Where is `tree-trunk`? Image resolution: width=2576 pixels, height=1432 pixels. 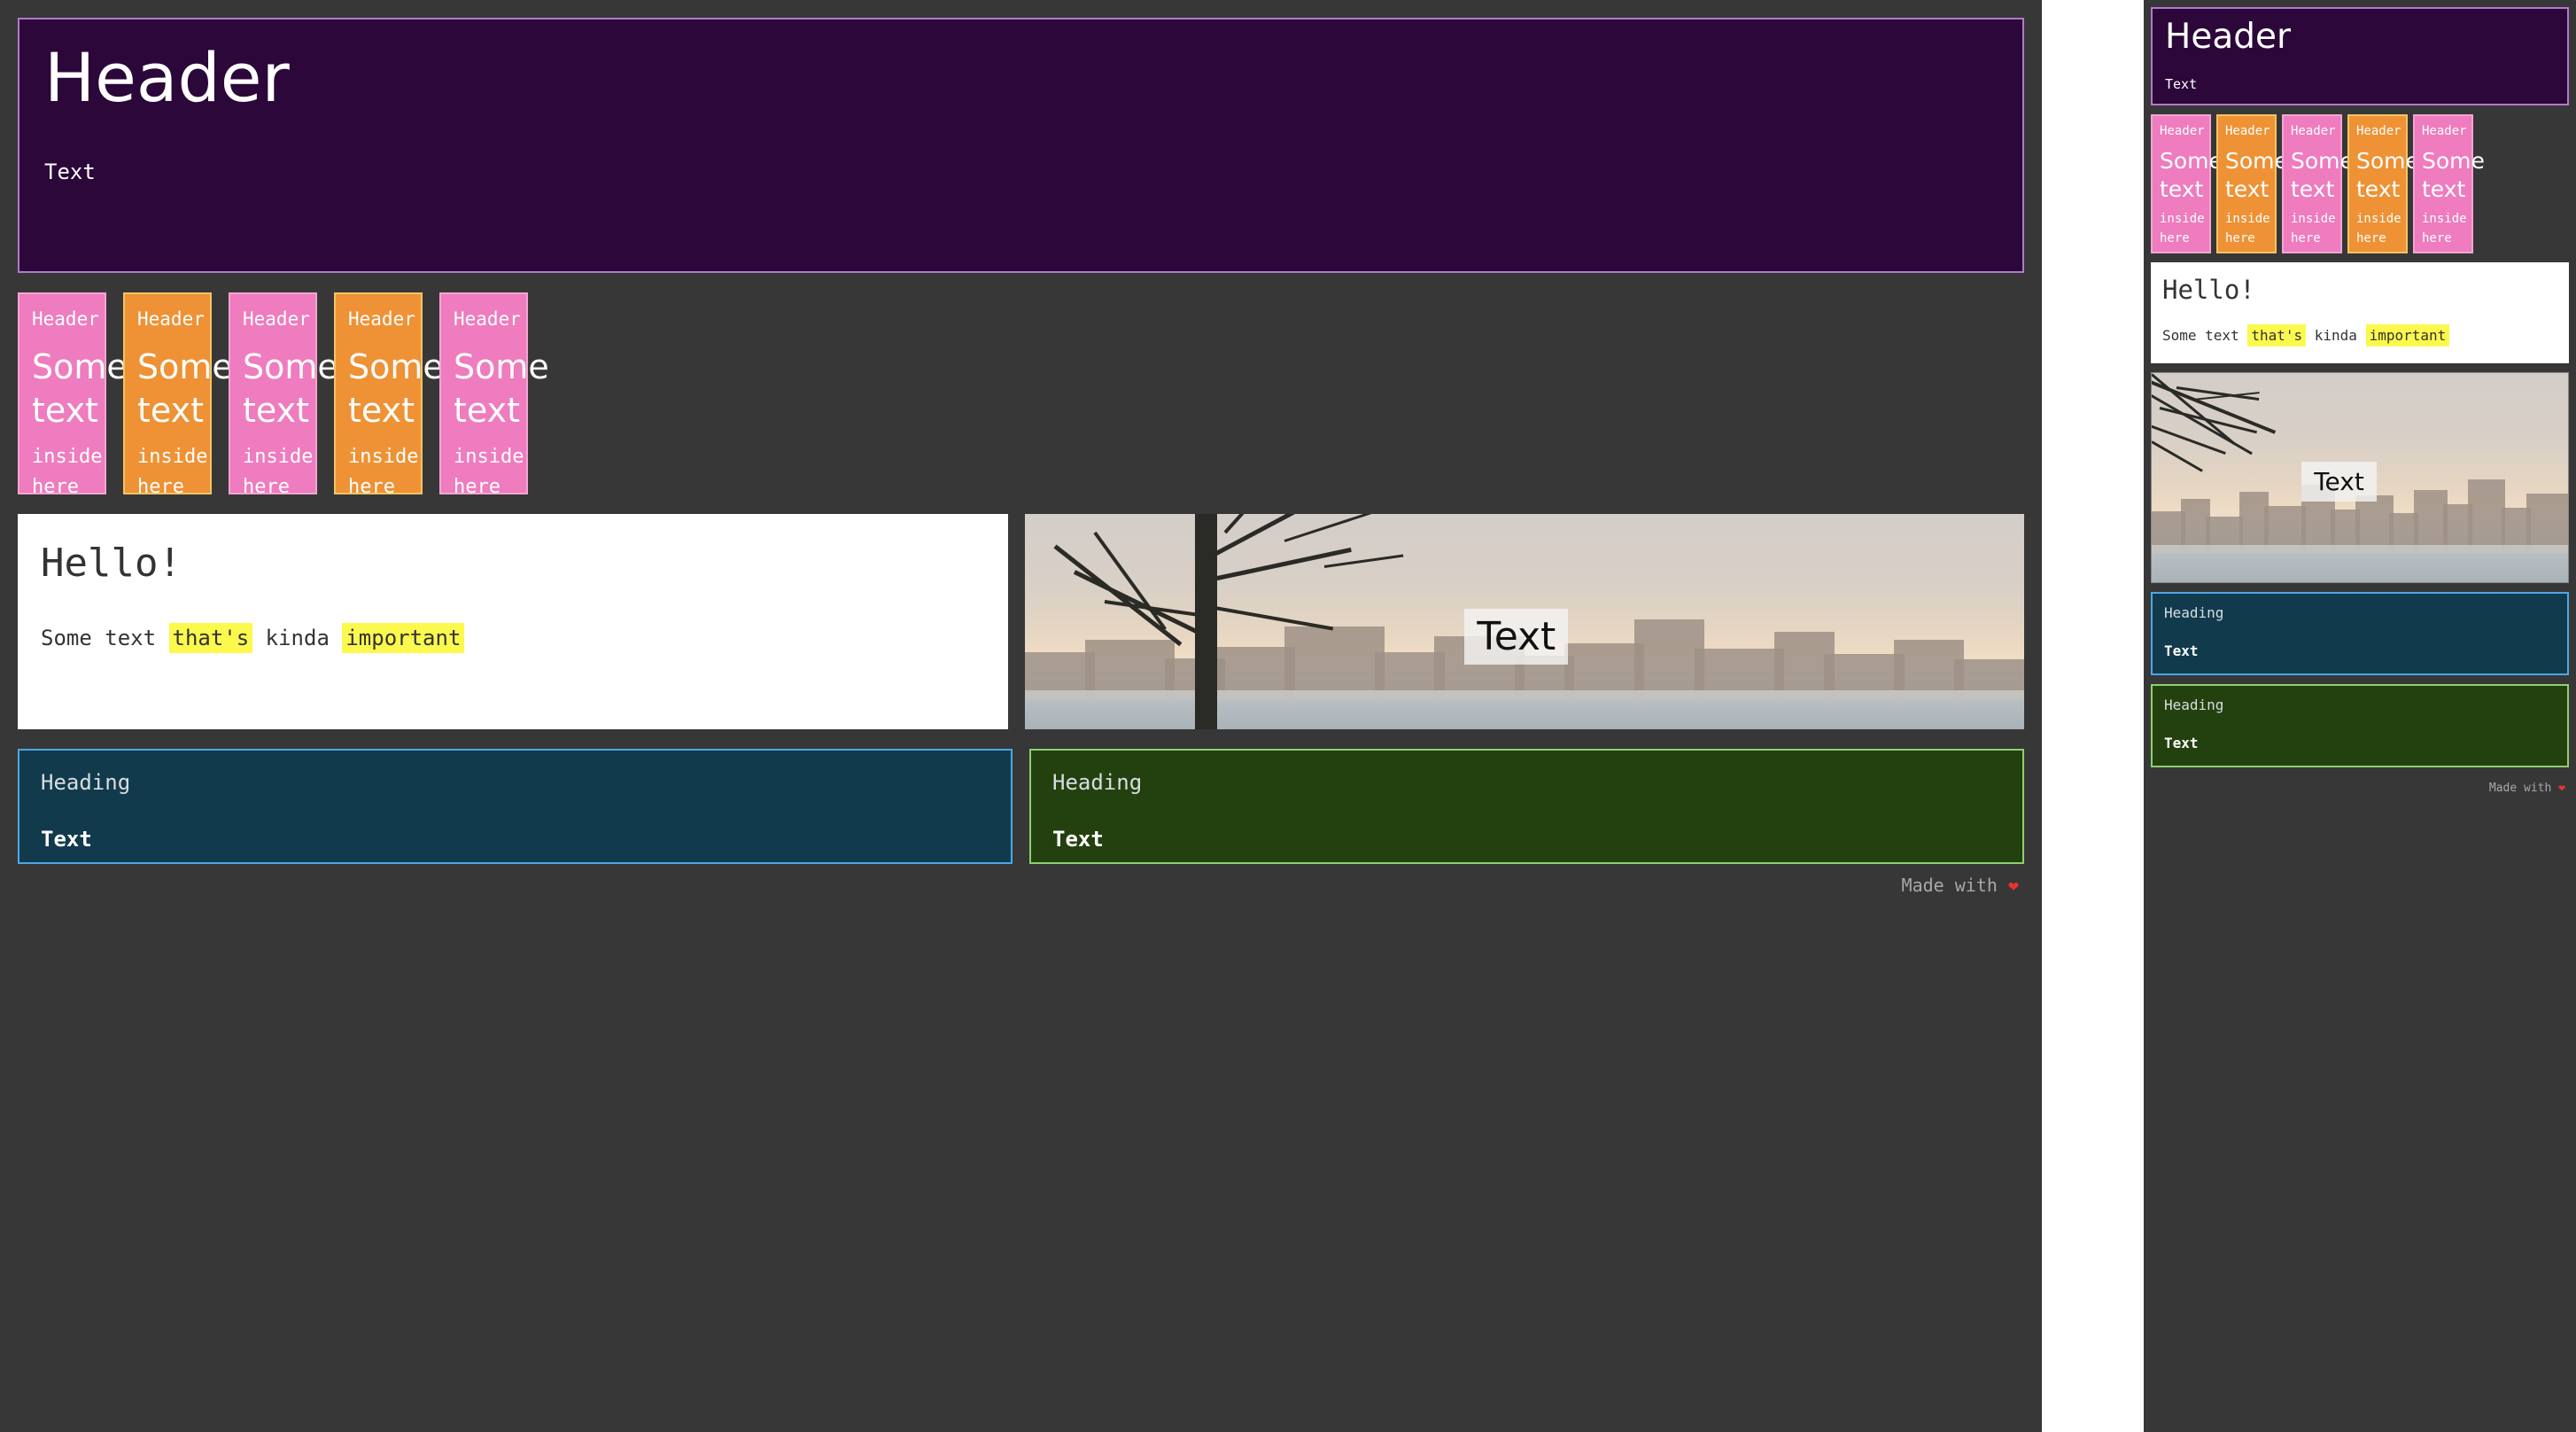 tree-trunk is located at coordinates (1205, 621).